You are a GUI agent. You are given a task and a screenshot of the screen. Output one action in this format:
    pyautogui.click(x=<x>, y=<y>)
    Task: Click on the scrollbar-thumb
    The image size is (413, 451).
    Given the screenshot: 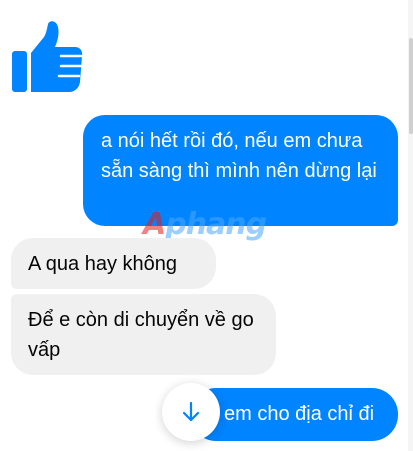 What is the action you would take?
    pyautogui.click(x=411, y=86)
    